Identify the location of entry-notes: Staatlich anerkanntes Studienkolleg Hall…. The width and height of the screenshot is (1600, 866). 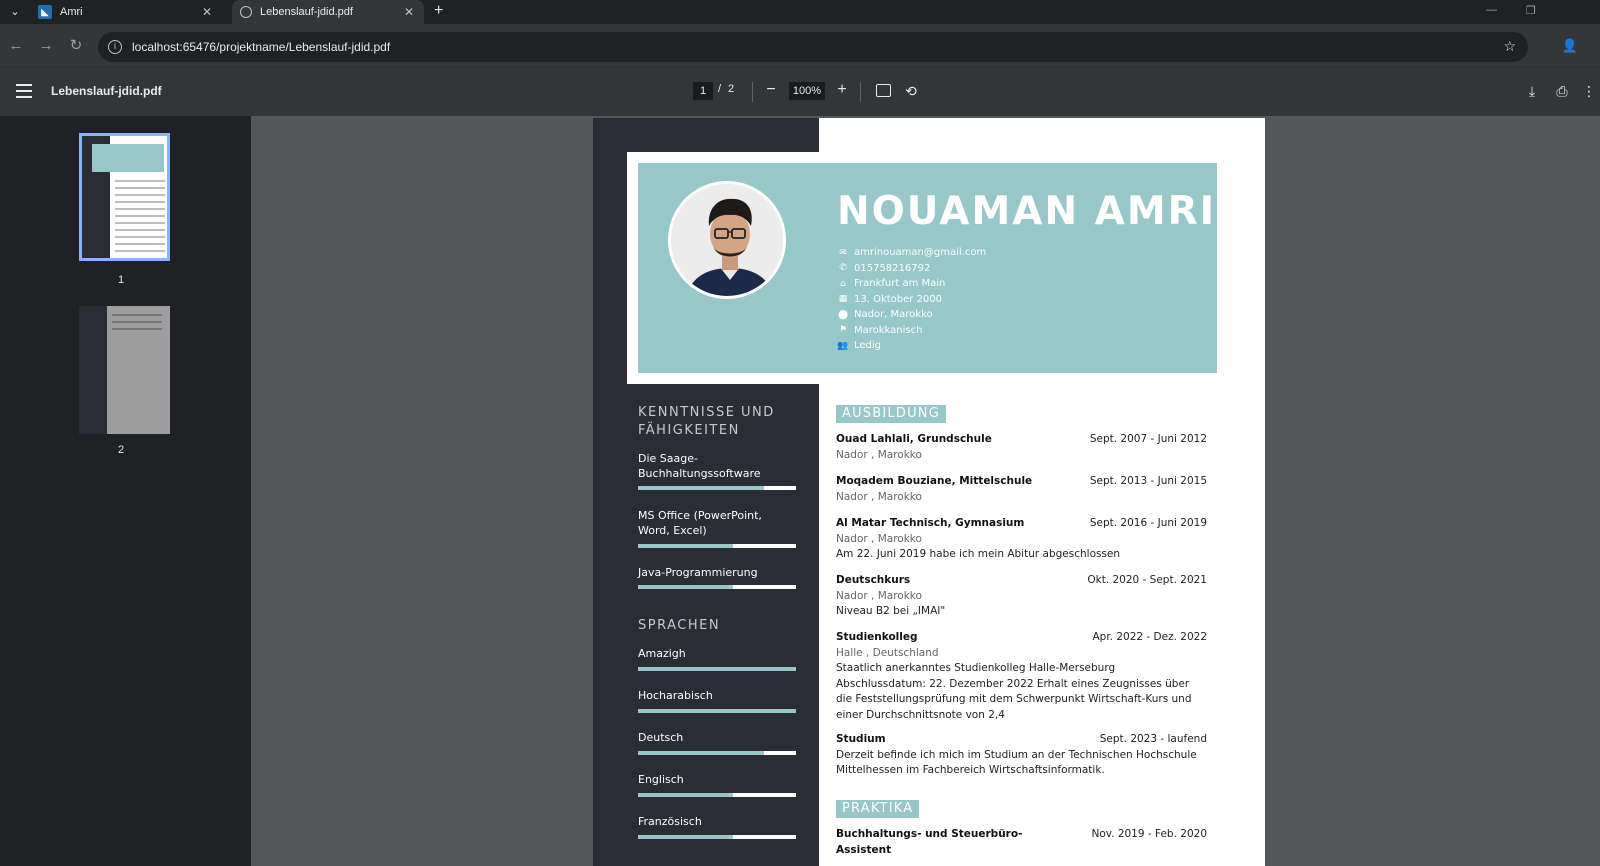
(1014, 691).